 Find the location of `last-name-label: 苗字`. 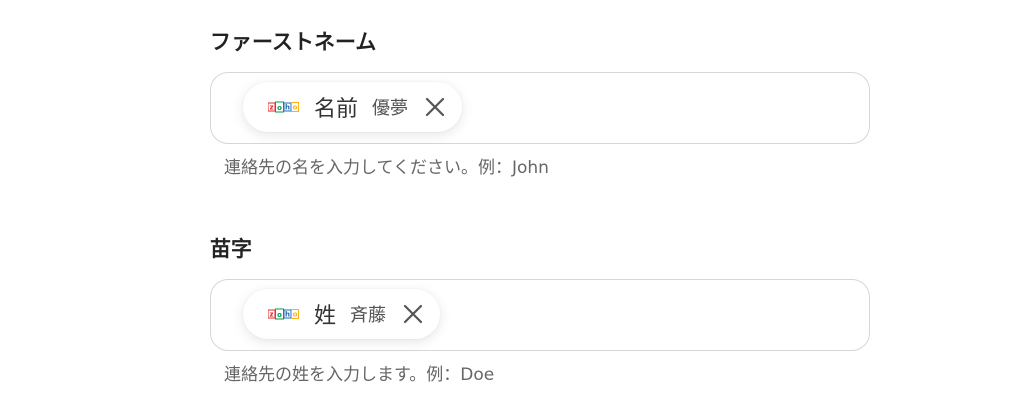

last-name-label: 苗字 is located at coordinates (231, 249).